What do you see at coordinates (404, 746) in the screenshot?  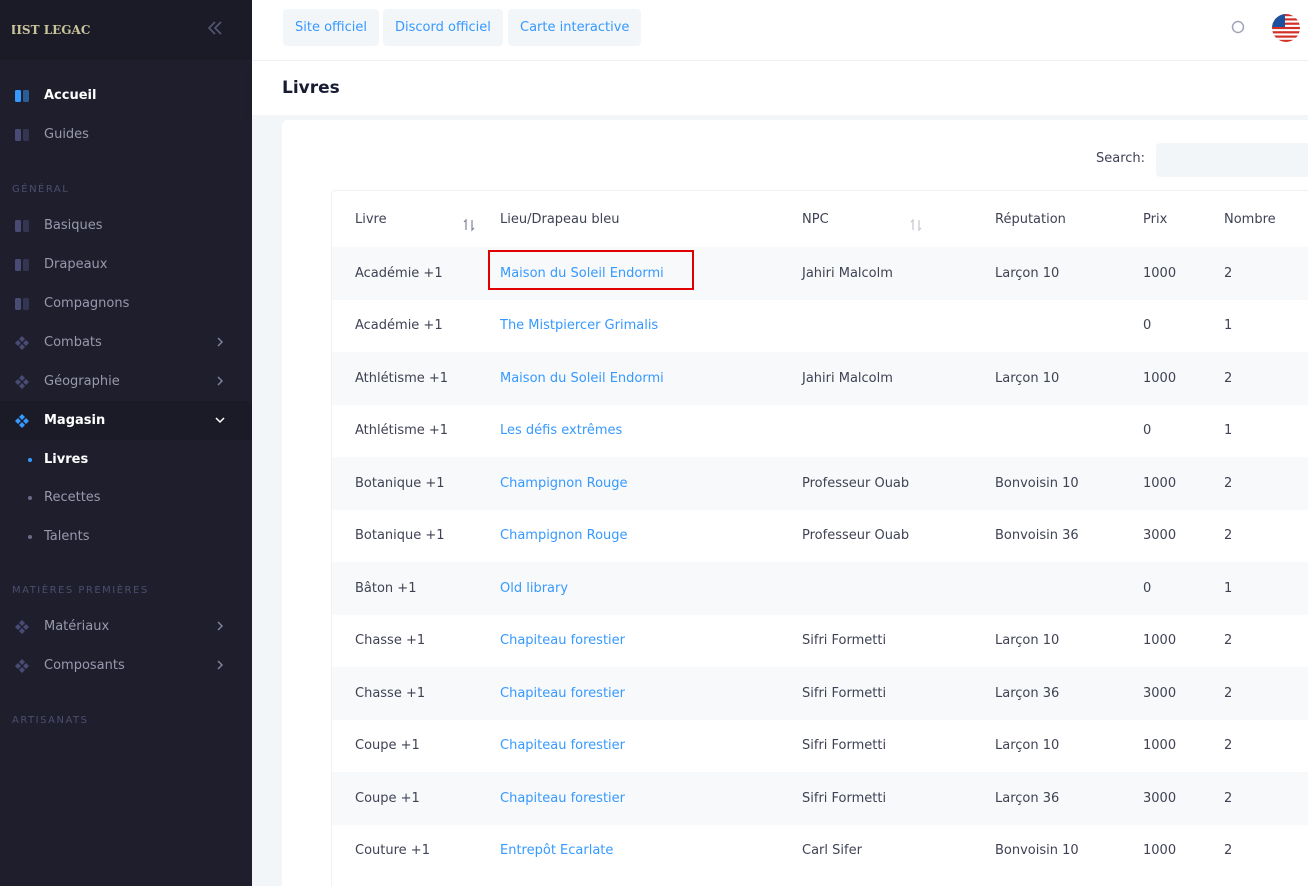 I see `table-cell: Coupe +1` at bounding box center [404, 746].